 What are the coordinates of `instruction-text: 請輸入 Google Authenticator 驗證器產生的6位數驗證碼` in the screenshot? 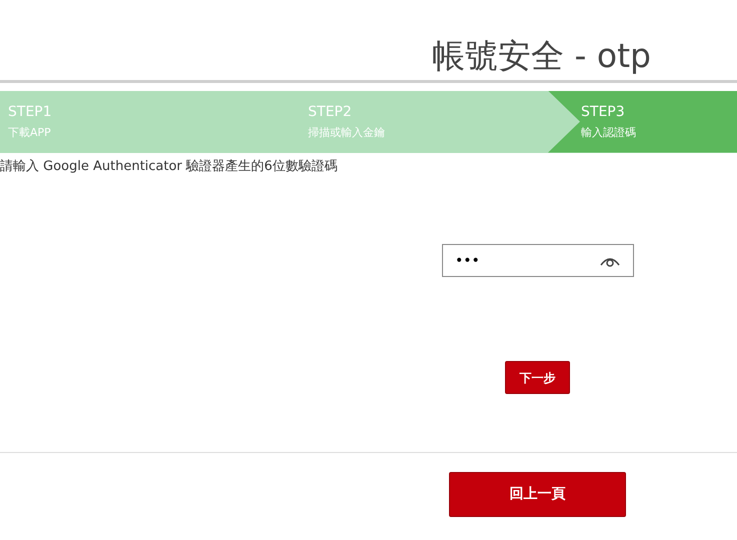 It's located at (169, 167).